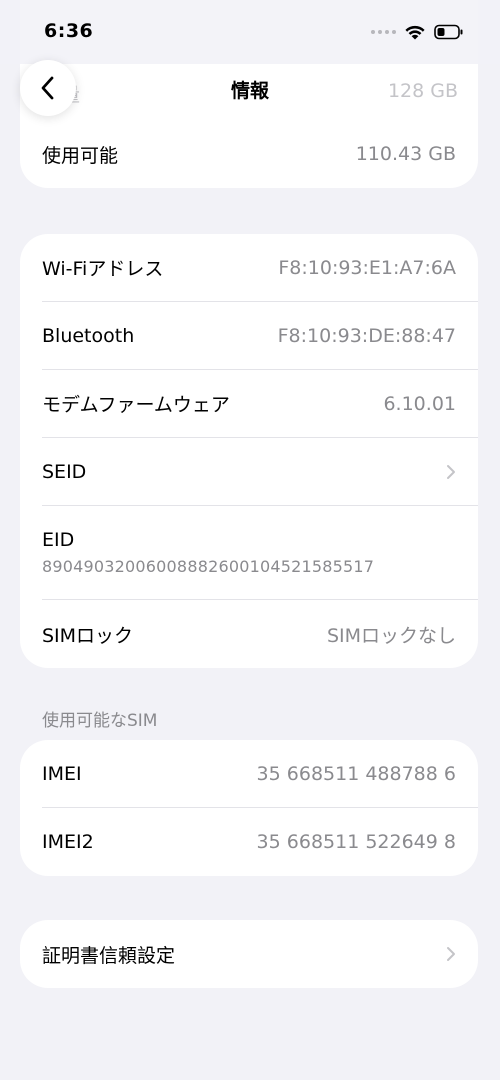  What do you see at coordinates (260, 404) in the screenshot?
I see `modem-firmware-row: モデムファームウェア 6.10.01` at bounding box center [260, 404].